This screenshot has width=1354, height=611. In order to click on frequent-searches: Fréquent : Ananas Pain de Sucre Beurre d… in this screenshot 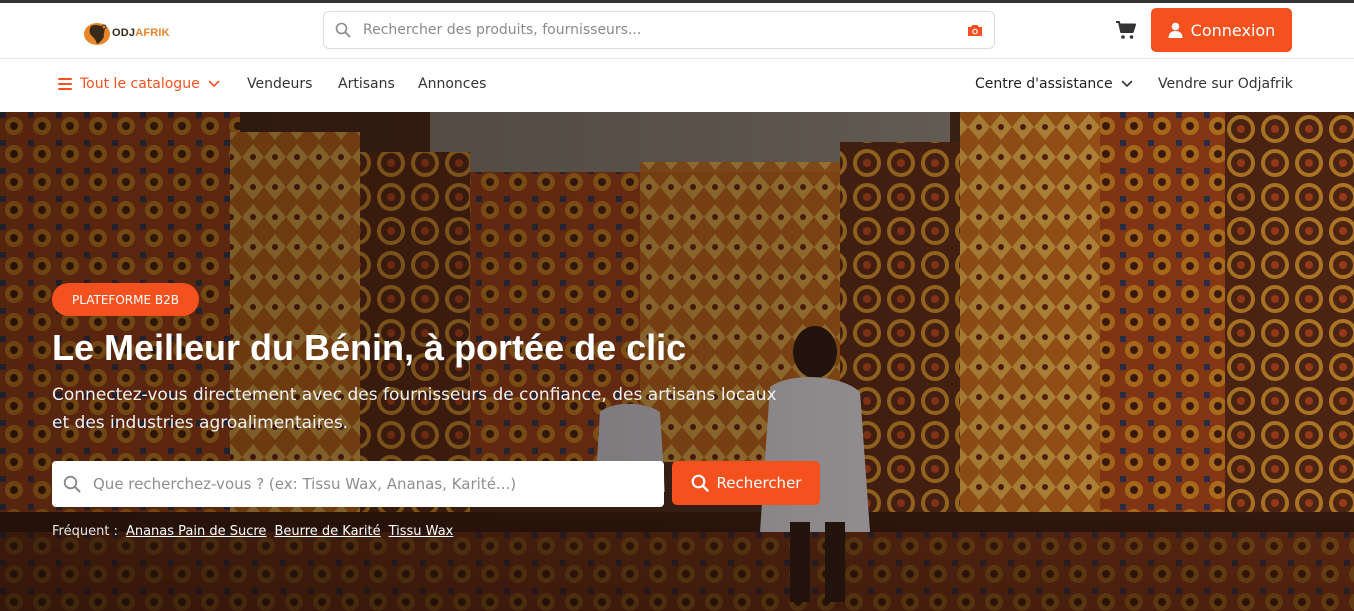, I will do `click(252, 531)`.